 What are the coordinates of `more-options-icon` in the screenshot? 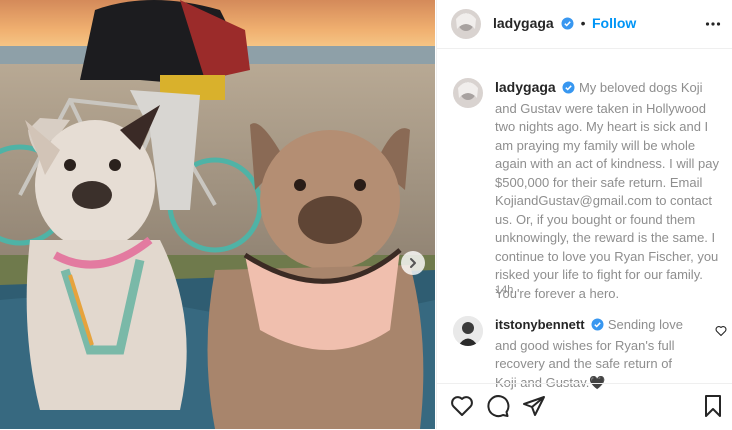 It's located at (713, 26).